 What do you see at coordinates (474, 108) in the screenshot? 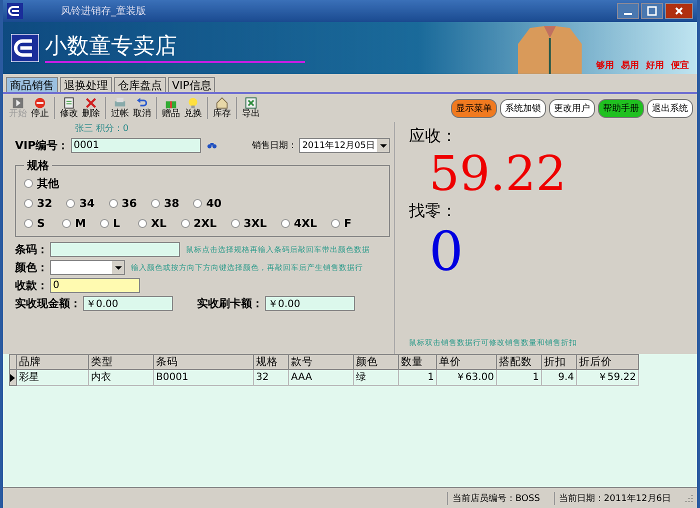
I see `header-button: 显示菜单` at bounding box center [474, 108].